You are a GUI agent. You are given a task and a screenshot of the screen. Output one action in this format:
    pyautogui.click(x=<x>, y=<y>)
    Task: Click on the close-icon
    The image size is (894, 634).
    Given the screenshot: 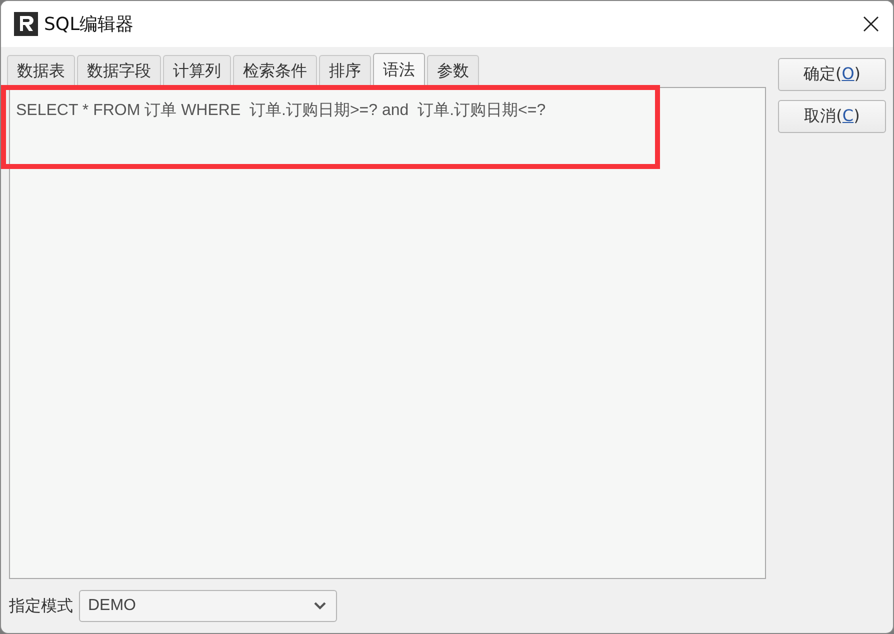 What is the action you would take?
    pyautogui.click(x=871, y=24)
    